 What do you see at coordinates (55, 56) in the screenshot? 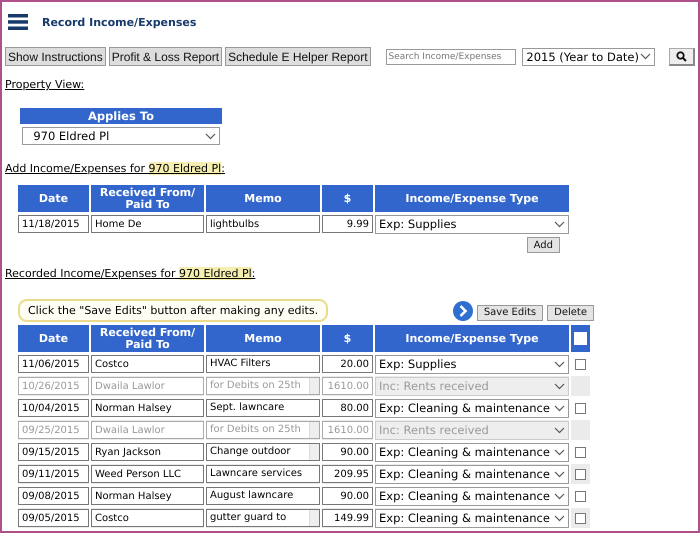
I see `report-button: Show Instructions` at bounding box center [55, 56].